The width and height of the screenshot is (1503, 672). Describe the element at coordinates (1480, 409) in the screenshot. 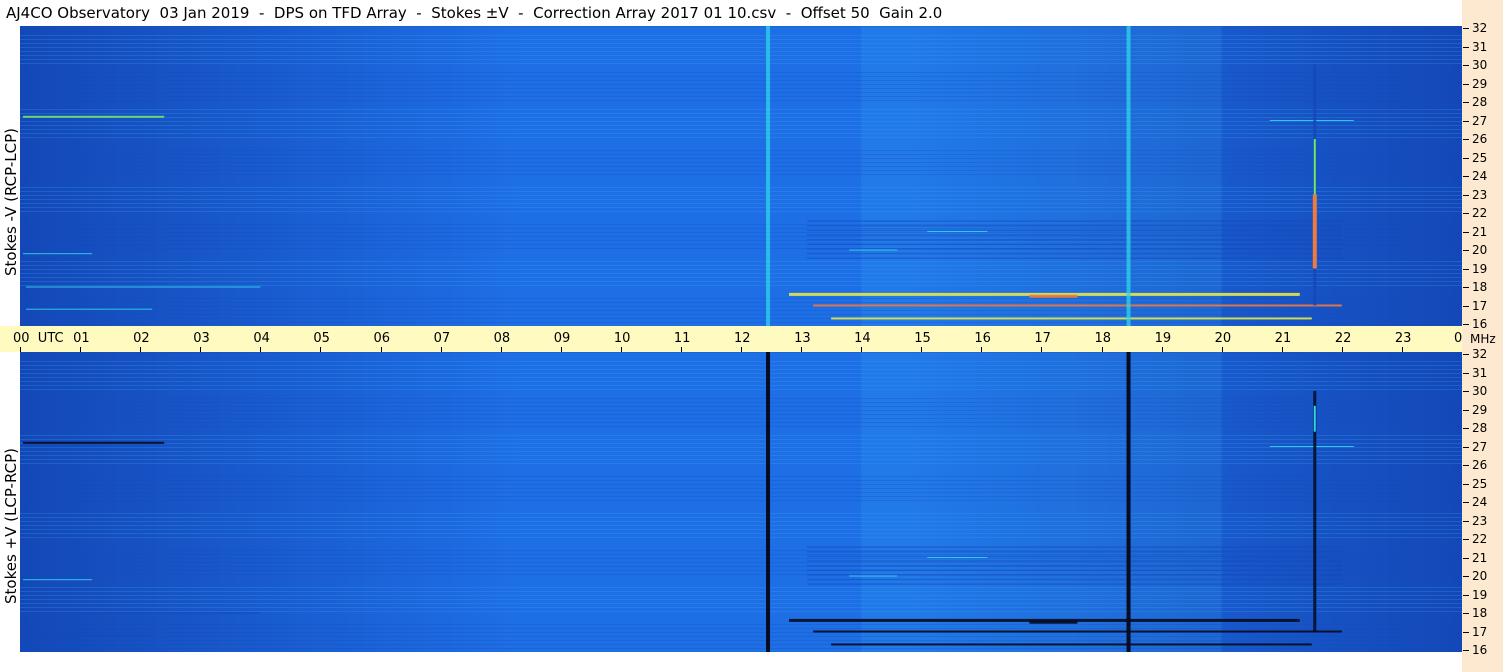

I see `mhz-tick-label: 29` at that location.